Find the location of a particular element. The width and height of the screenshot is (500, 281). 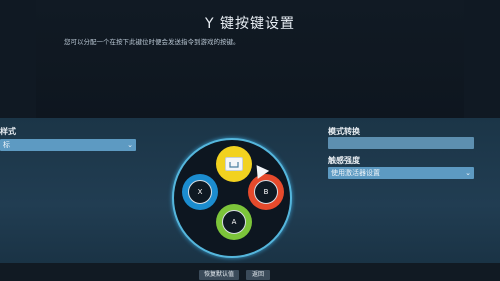

restore-default-button: 恢复默认值 is located at coordinates (219, 275).